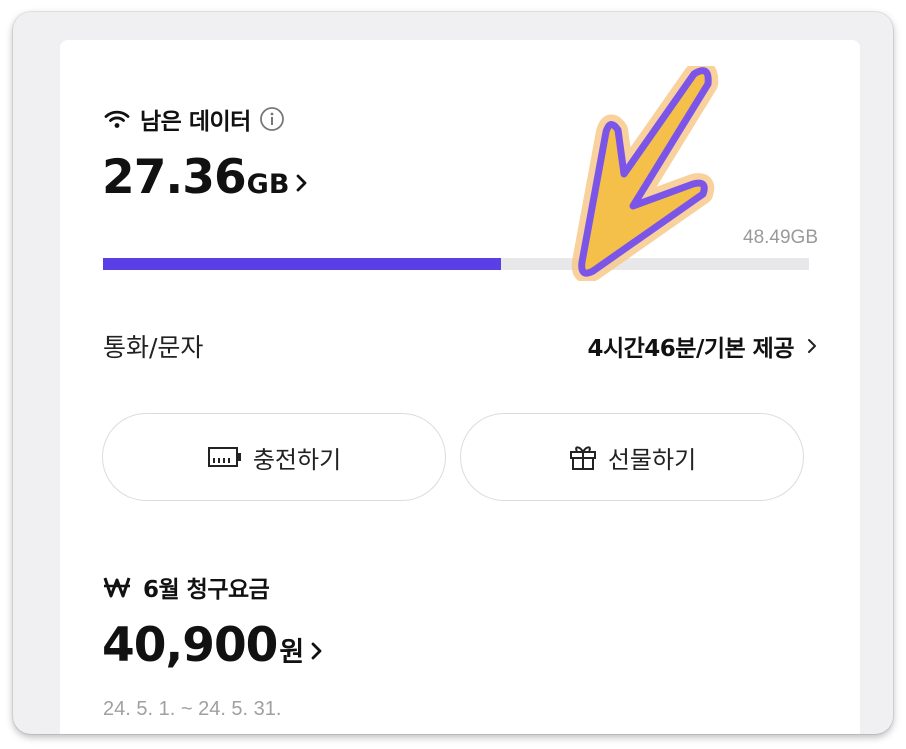 This screenshot has width=906, height=749. Describe the element at coordinates (272, 119) in the screenshot. I see `info-icon` at that location.